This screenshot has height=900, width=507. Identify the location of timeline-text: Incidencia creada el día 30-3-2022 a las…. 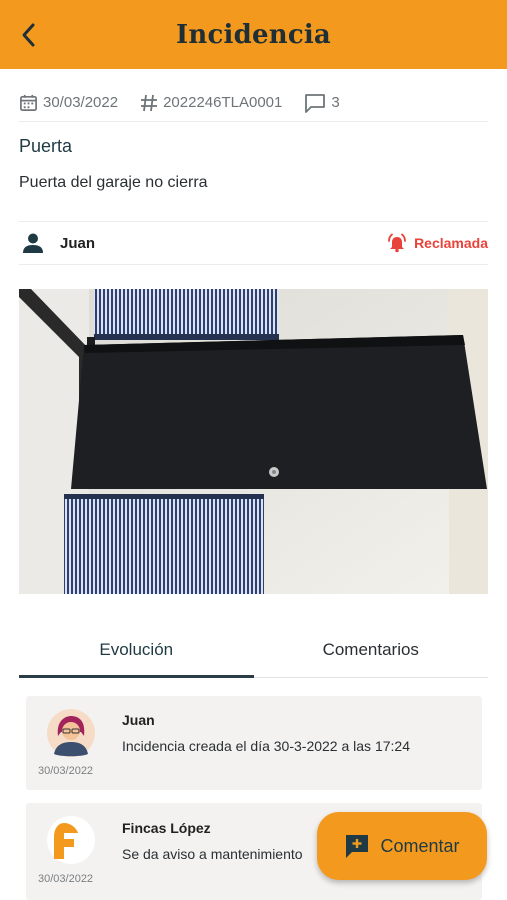
(266, 746).